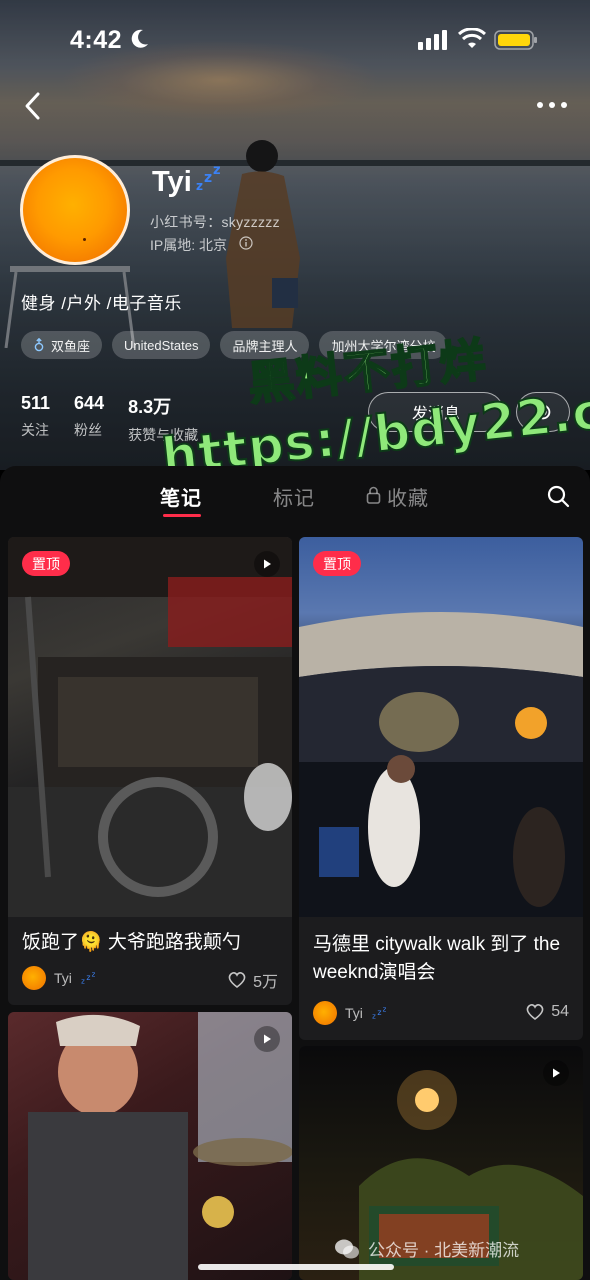  Describe the element at coordinates (131, 942) in the screenshot. I see `note-title: 饭跑了🫠 大爷跑路我颠勺` at that location.